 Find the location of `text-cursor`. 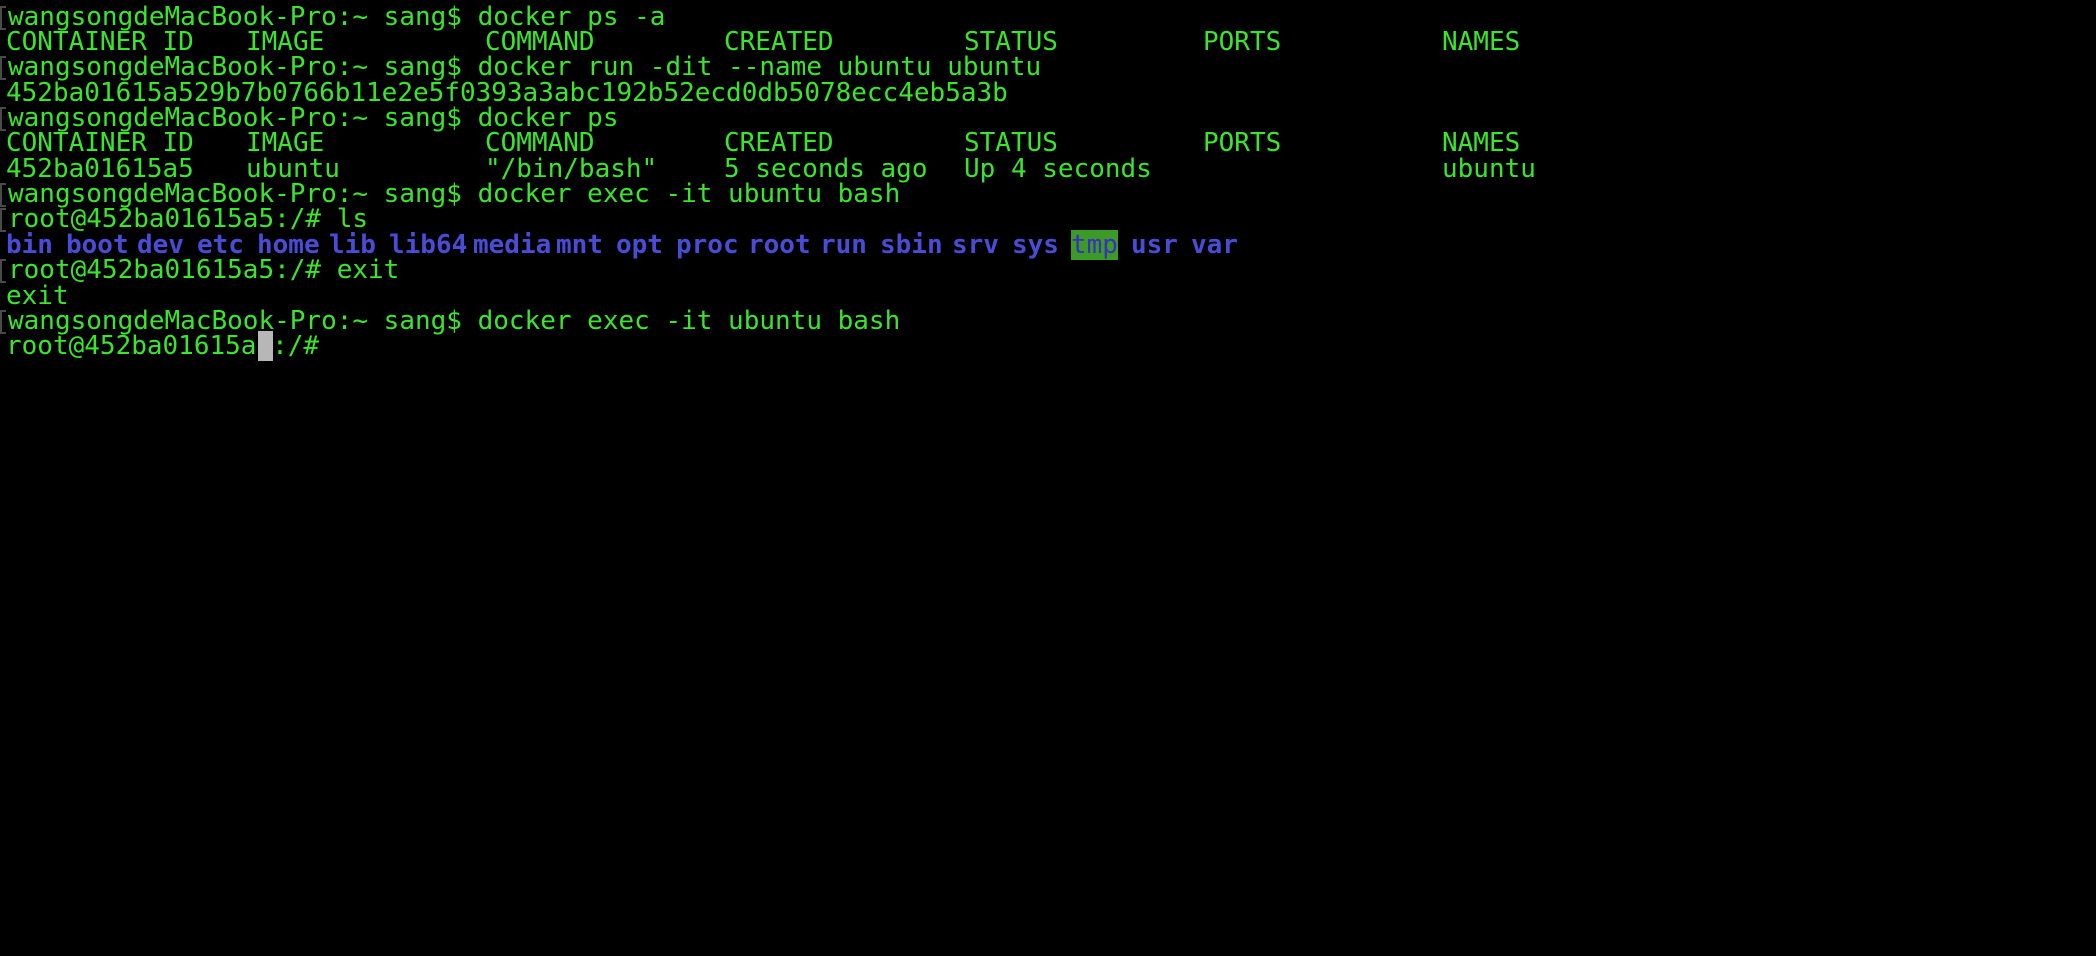

text-cursor is located at coordinates (265, 346).